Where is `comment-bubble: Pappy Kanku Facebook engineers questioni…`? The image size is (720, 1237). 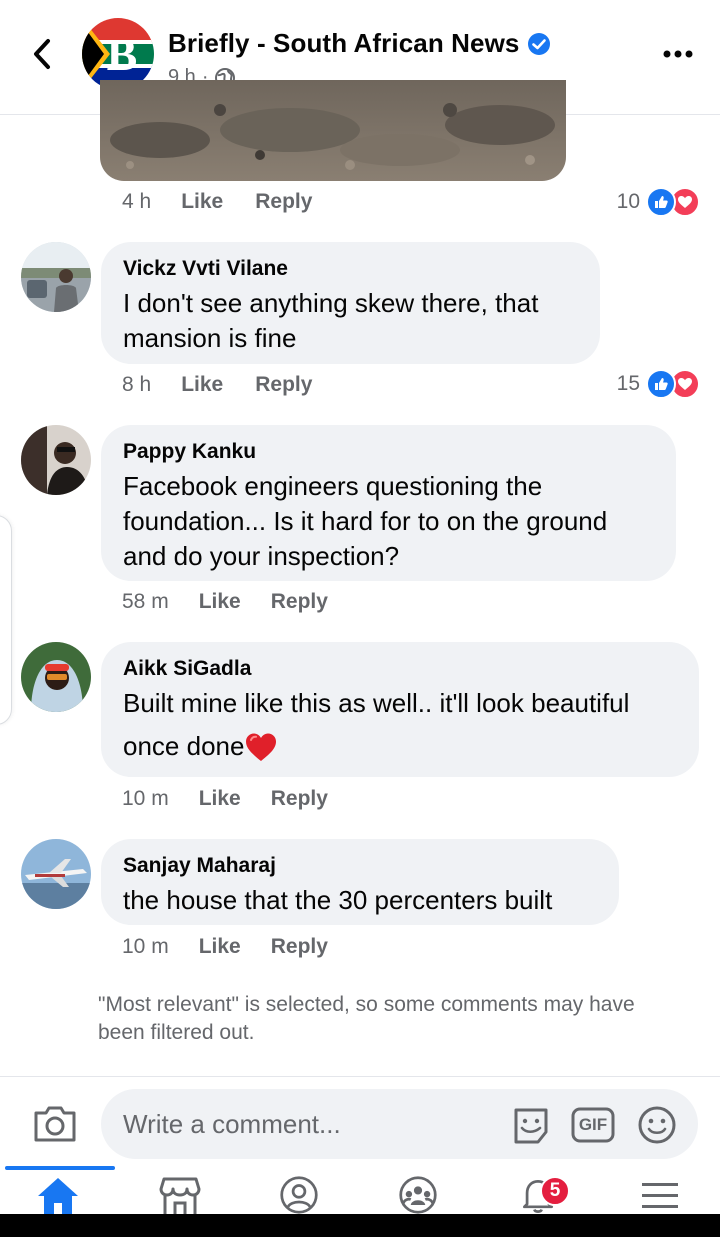 comment-bubble: Pappy Kanku Facebook engineers questioni… is located at coordinates (388, 503).